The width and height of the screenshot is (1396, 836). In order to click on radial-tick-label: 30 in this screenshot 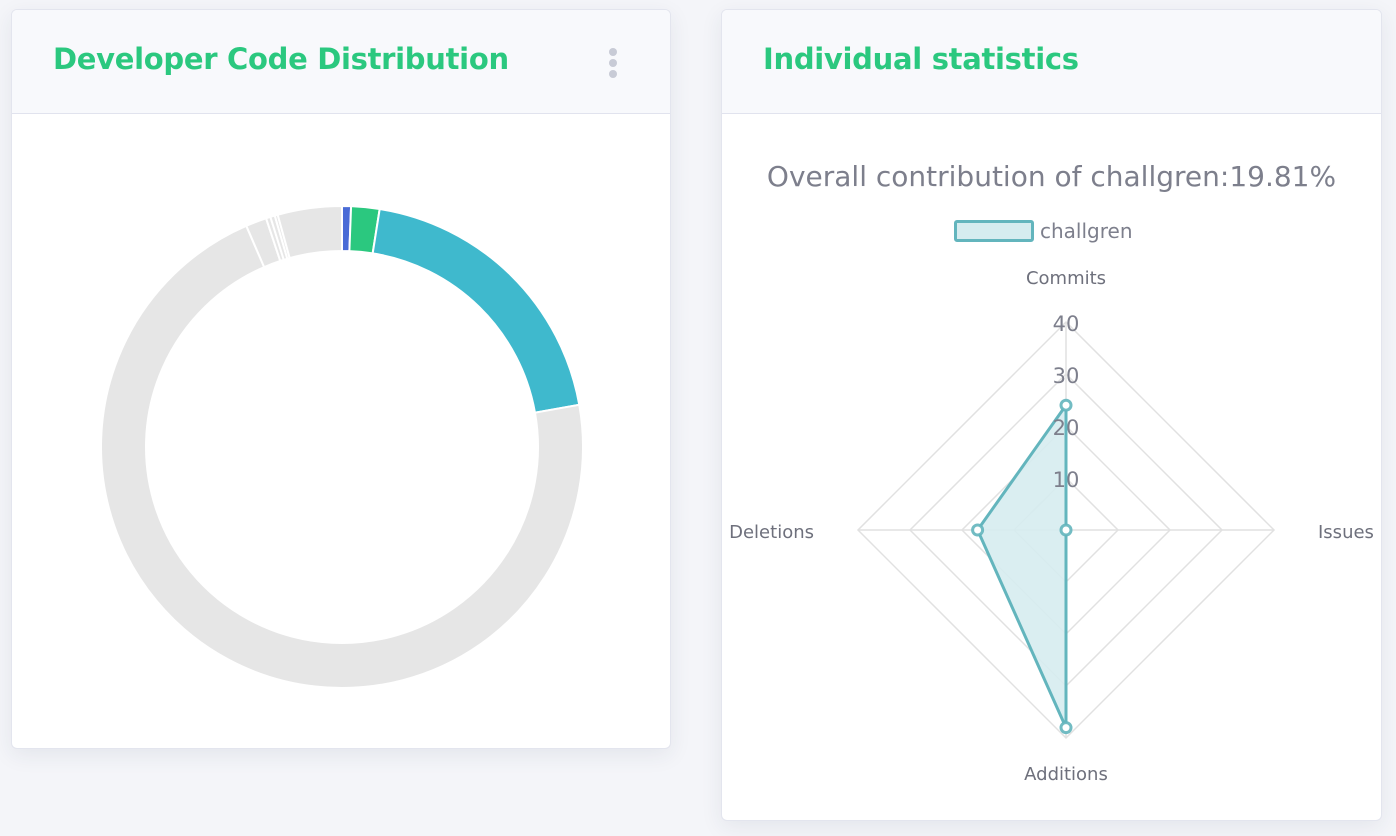, I will do `click(1066, 376)`.